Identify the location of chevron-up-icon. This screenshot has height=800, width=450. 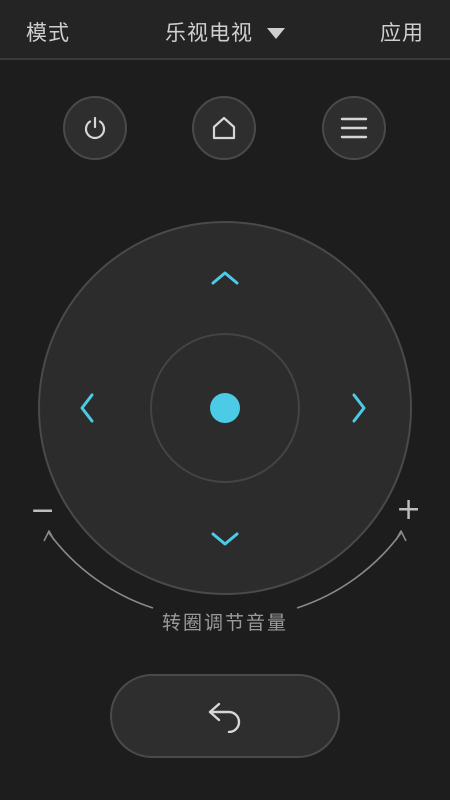
(225, 278).